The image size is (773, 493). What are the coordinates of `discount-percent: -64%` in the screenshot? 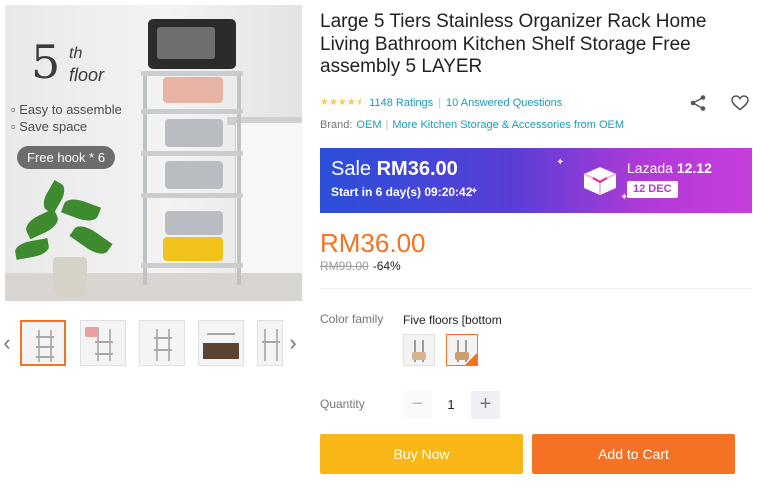 It's located at (386, 266).